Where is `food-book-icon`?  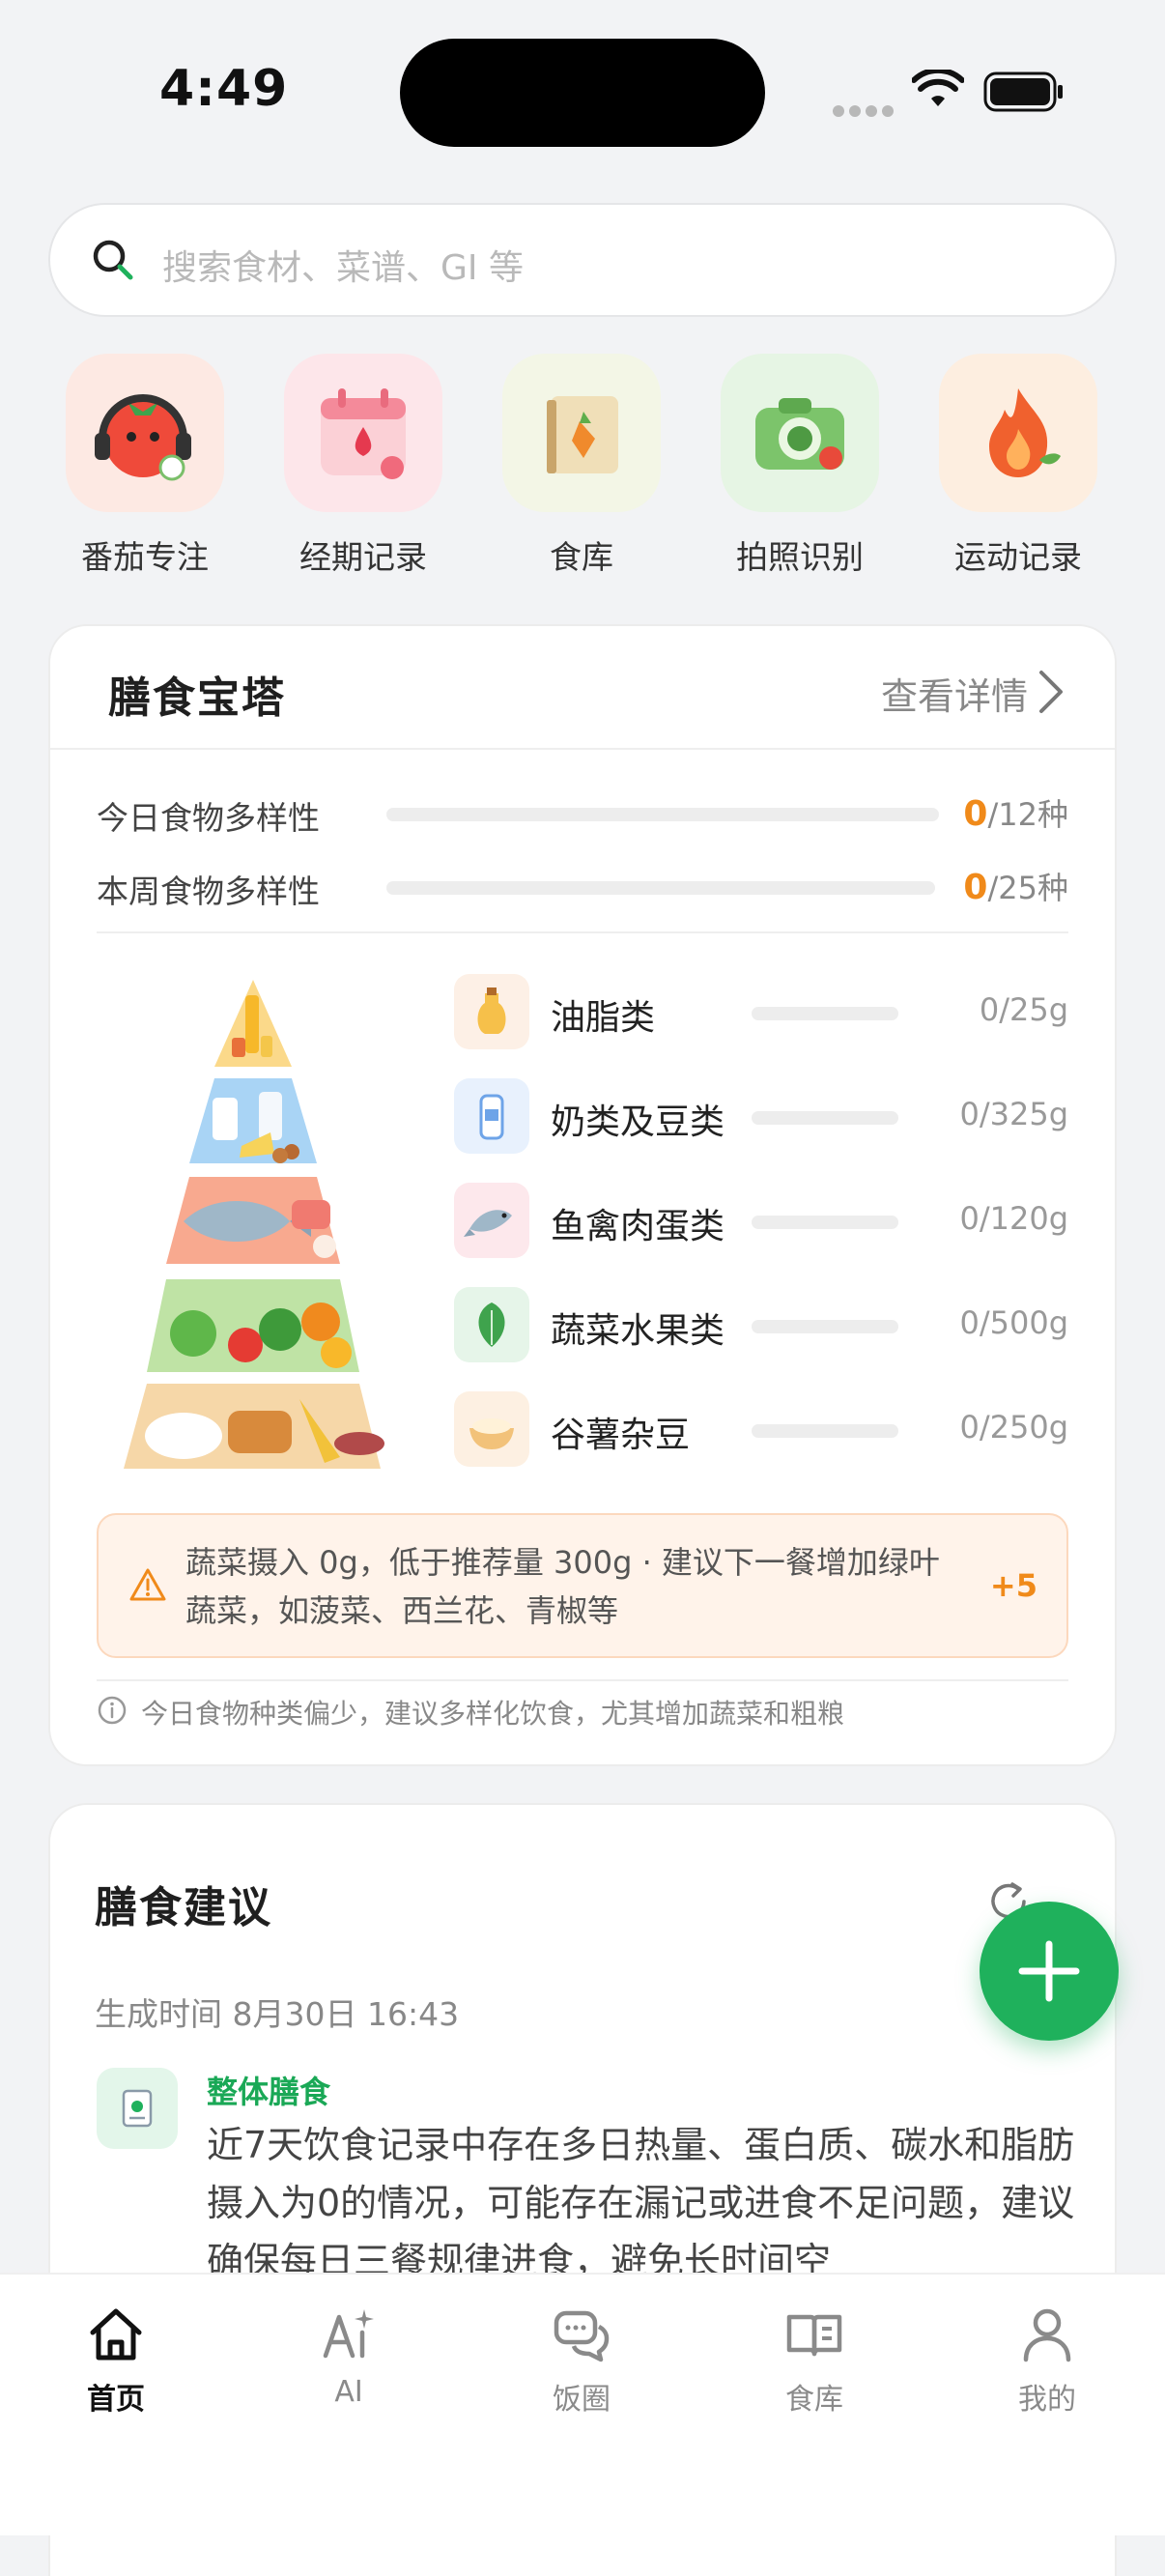
food-book-icon is located at coordinates (582, 435).